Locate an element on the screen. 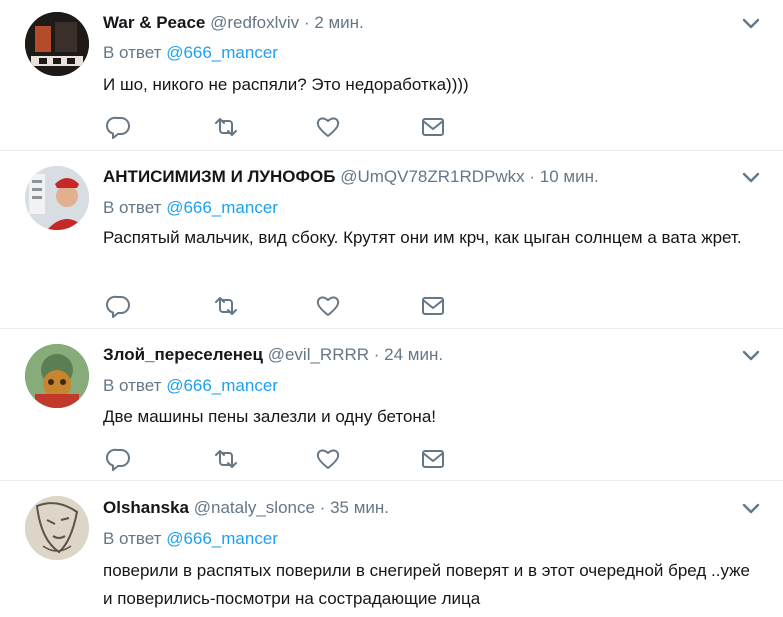 The width and height of the screenshot is (783, 617). tweet-header: War & Peace @redfoxlviv · 2 мин. is located at coordinates (233, 23).